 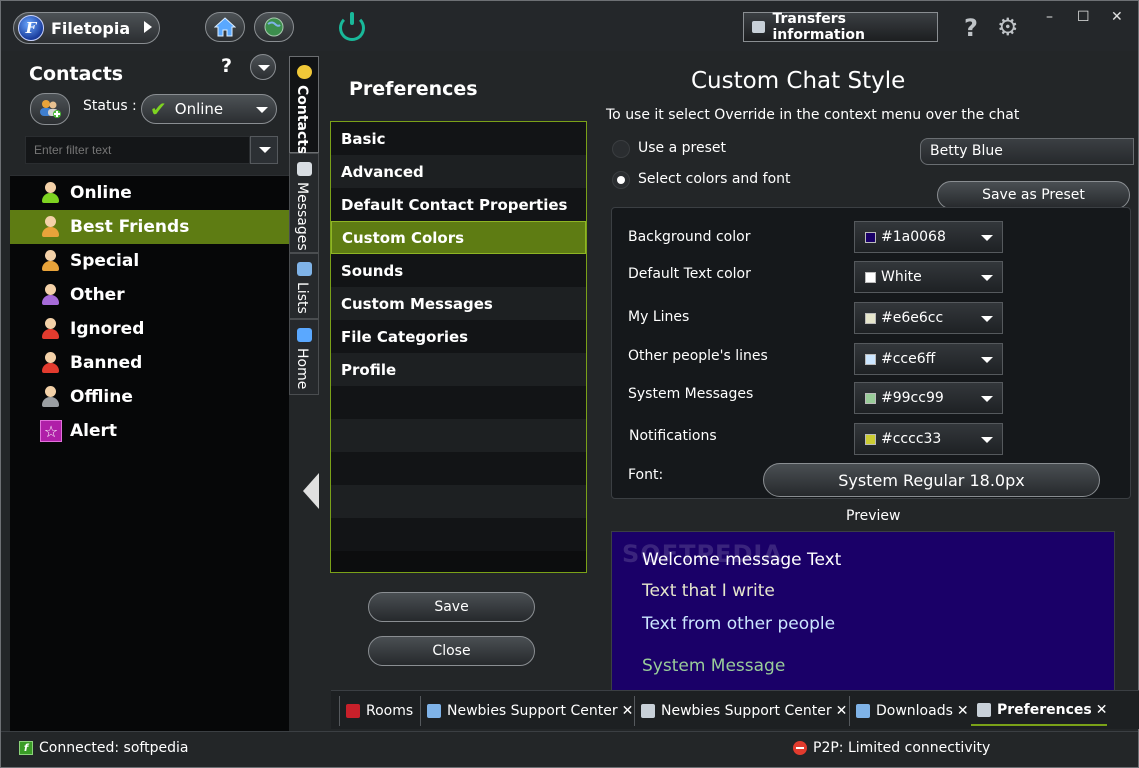 I want to click on font-label: Font:, so click(x=646, y=475).